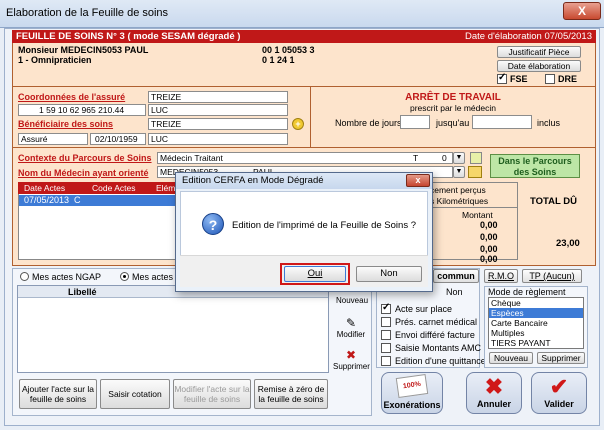  Describe the element at coordinates (475, 172) in the screenshot. I see `folder-icon` at that location.